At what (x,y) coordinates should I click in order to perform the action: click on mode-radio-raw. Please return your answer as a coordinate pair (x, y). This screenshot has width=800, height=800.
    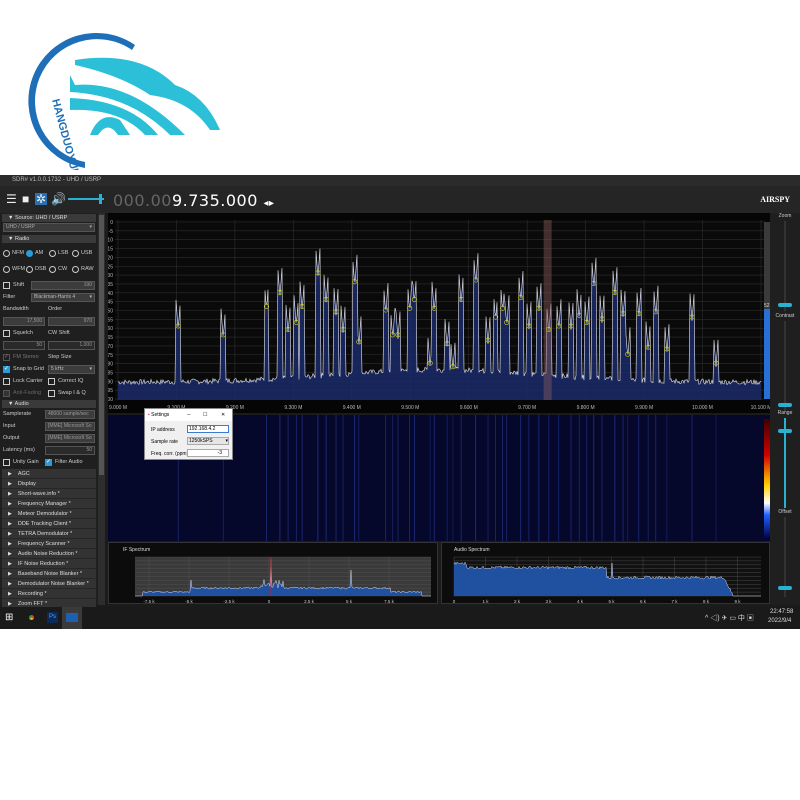
    Looking at the image, I should click on (75, 269).